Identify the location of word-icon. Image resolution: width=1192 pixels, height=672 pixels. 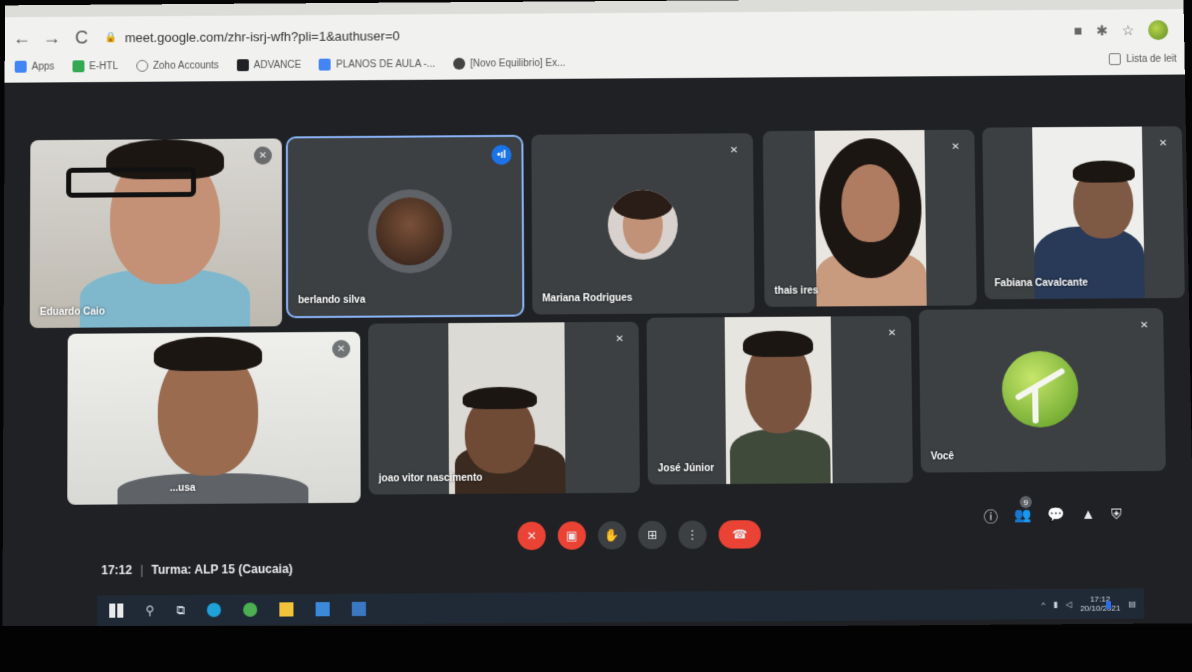
(359, 609).